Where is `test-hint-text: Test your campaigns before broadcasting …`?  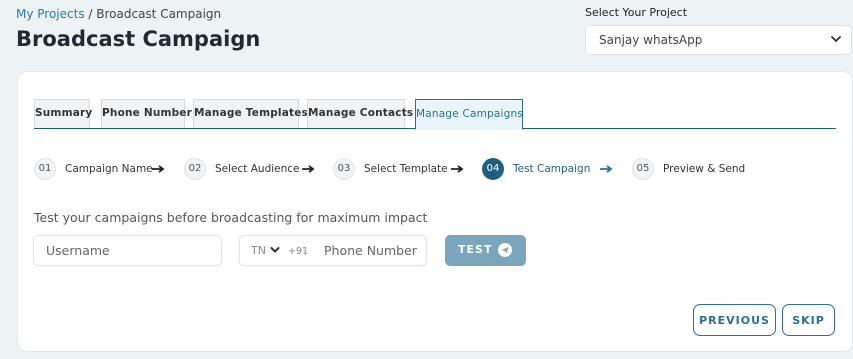
test-hint-text: Test your campaigns before broadcasting … is located at coordinates (231, 217).